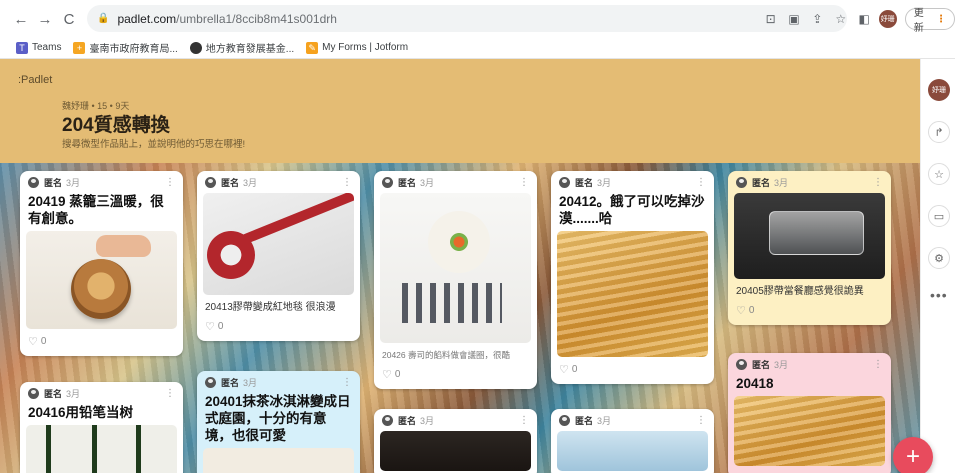 The height and width of the screenshot is (473, 955). Describe the element at coordinates (939, 132) in the screenshot. I see `share-arrow-icon: ↱` at that location.